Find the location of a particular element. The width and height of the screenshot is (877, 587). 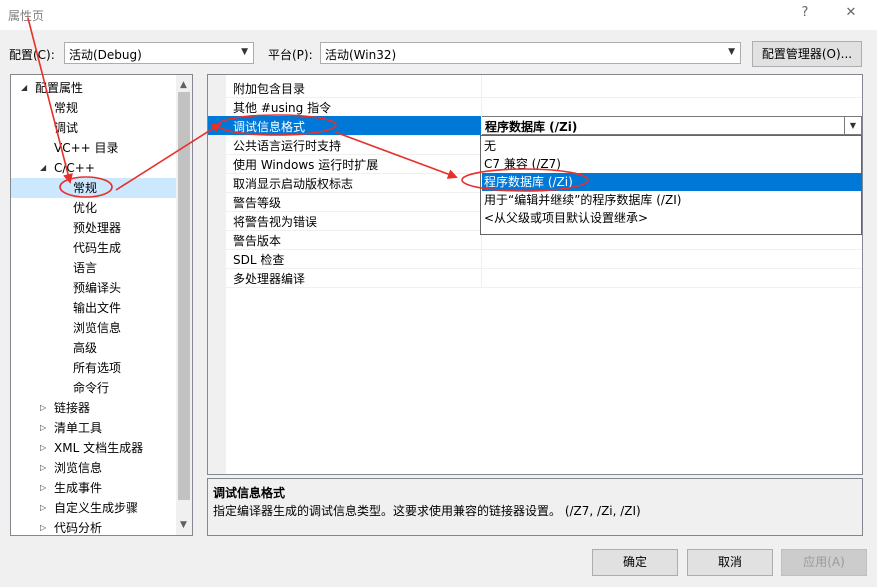

description-title: 调试信息格式 is located at coordinates (249, 493).